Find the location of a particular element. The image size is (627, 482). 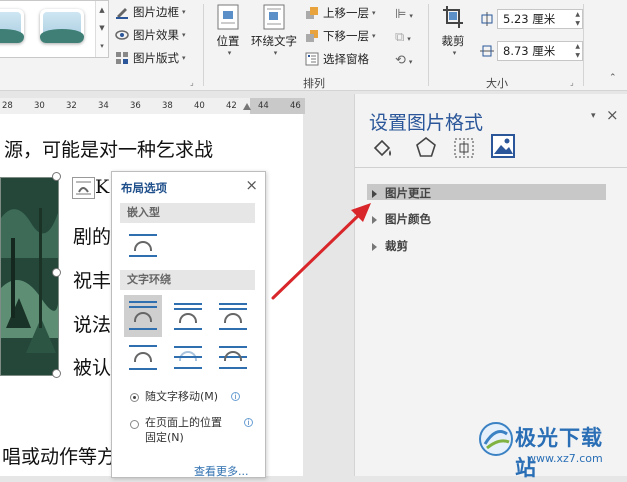

wrap-text-icon is located at coordinates (274, 18).